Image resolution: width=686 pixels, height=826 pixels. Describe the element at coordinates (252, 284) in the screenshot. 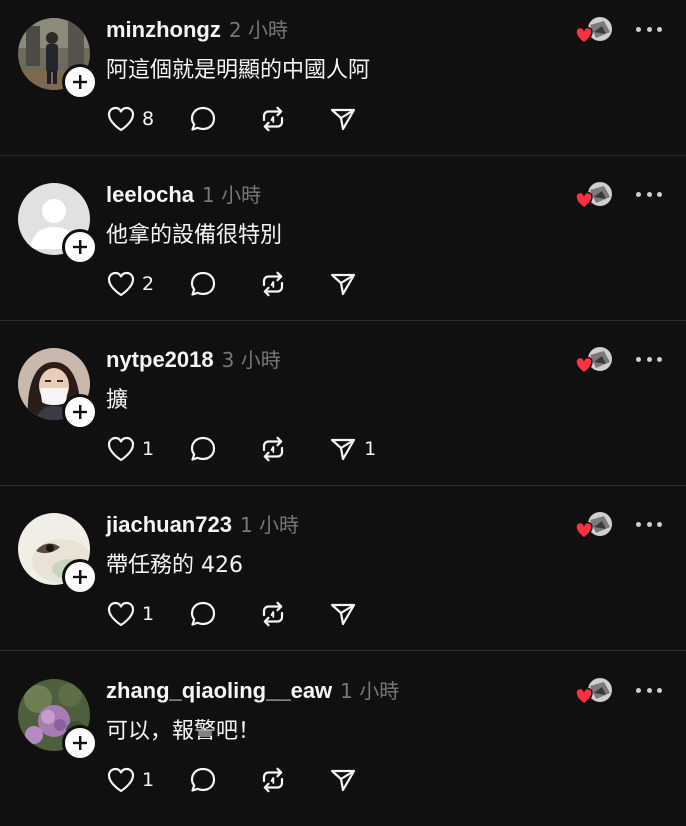

I see `action-bar: 2` at that location.